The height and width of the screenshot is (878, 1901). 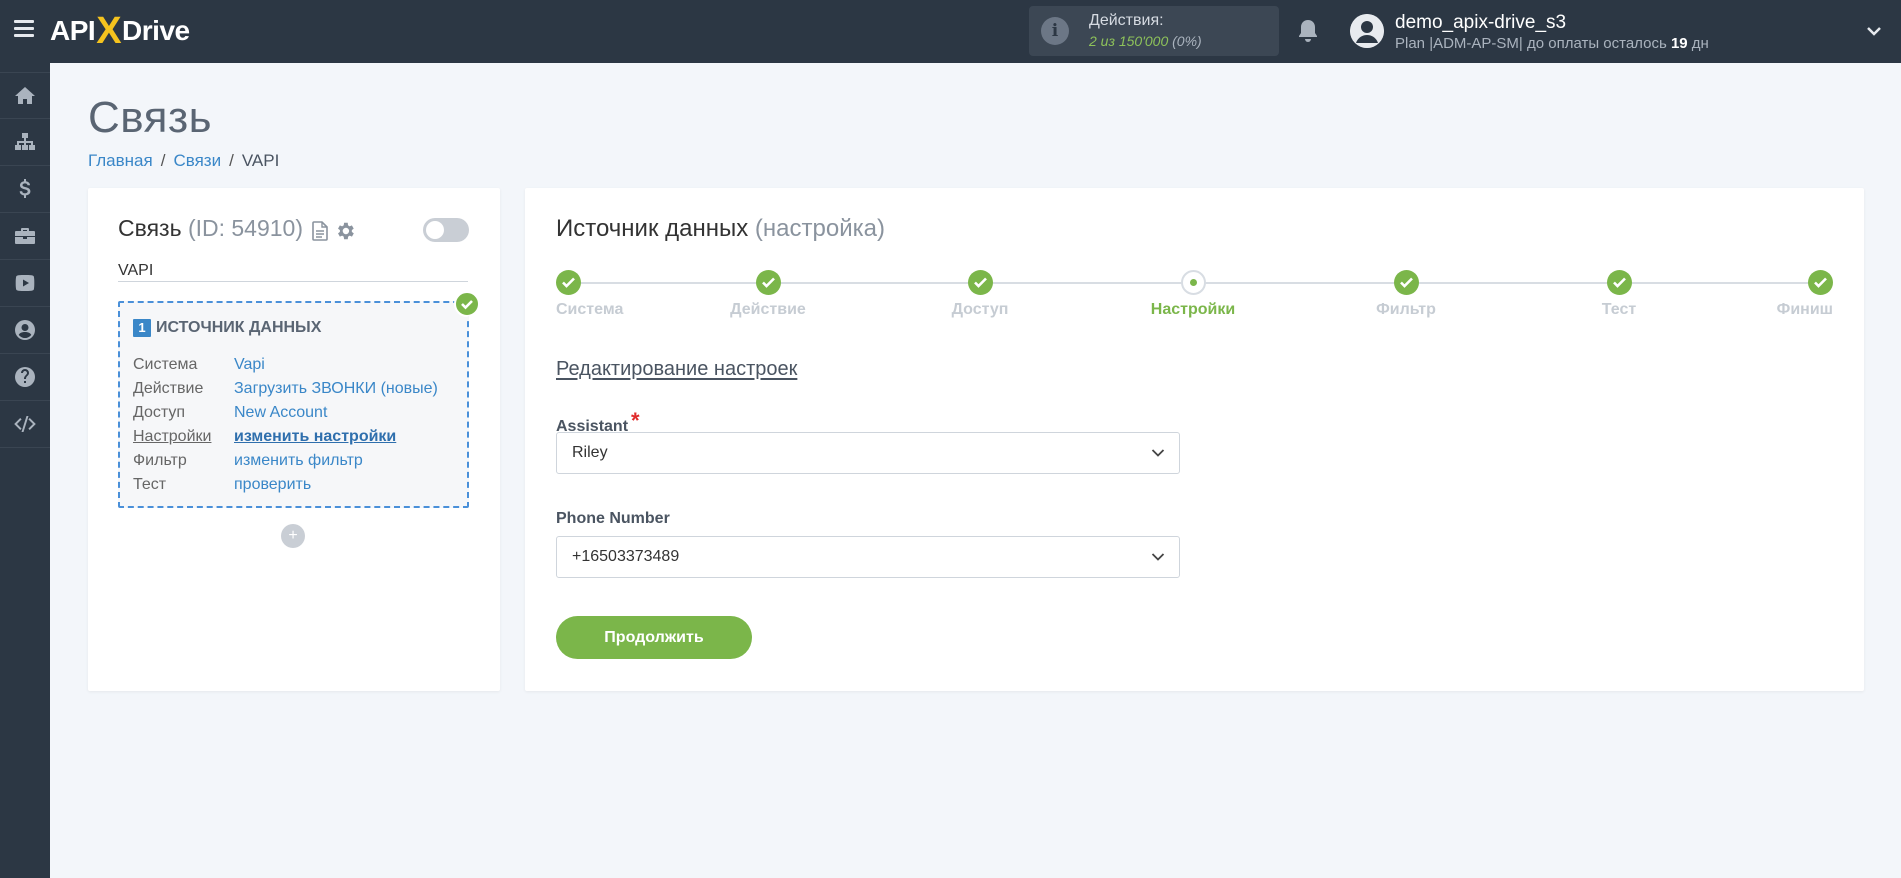 I want to click on code-icon, so click(x=25, y=424).